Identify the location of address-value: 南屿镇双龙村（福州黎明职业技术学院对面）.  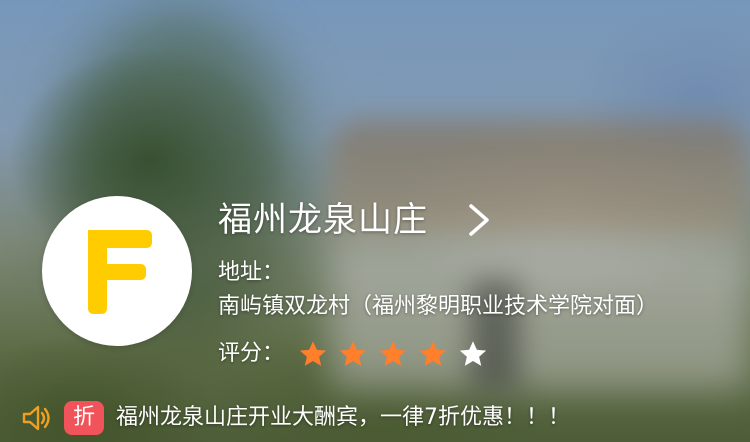
(438, 306).